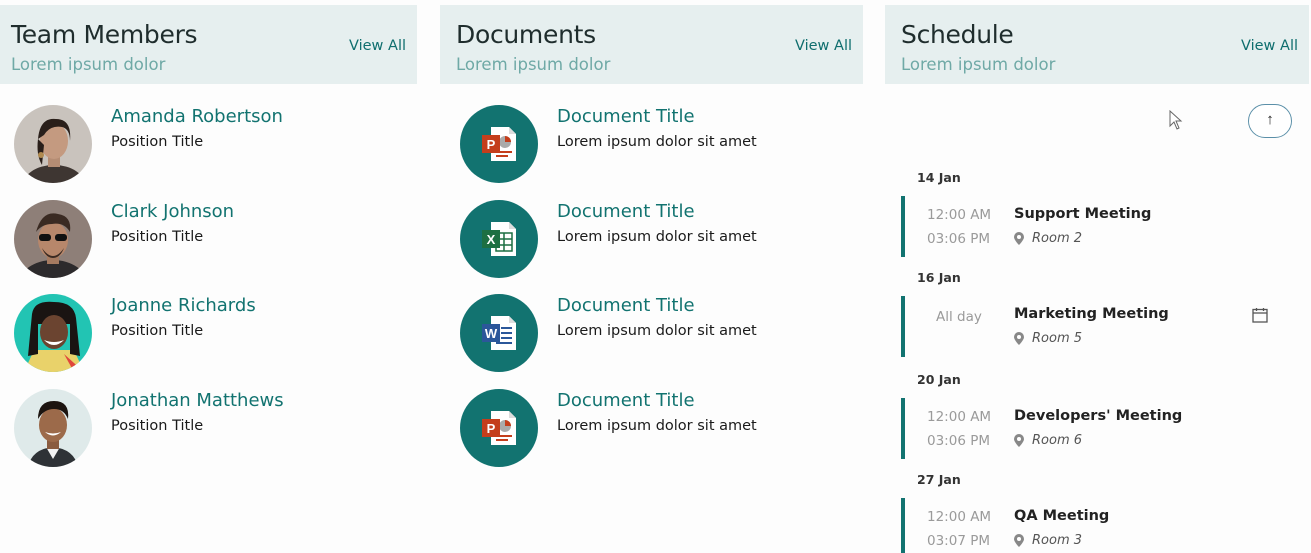 The width and height of the screenshot is (1311, 553). I want to click on svg-text: W, so click(491, 333).